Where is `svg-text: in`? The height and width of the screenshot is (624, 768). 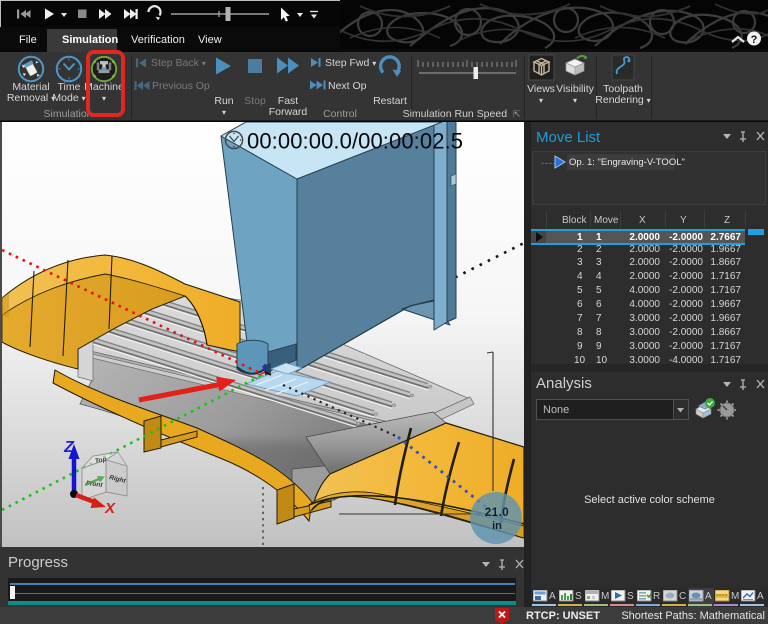
svg-text: in is located at coordinates (497, 526).